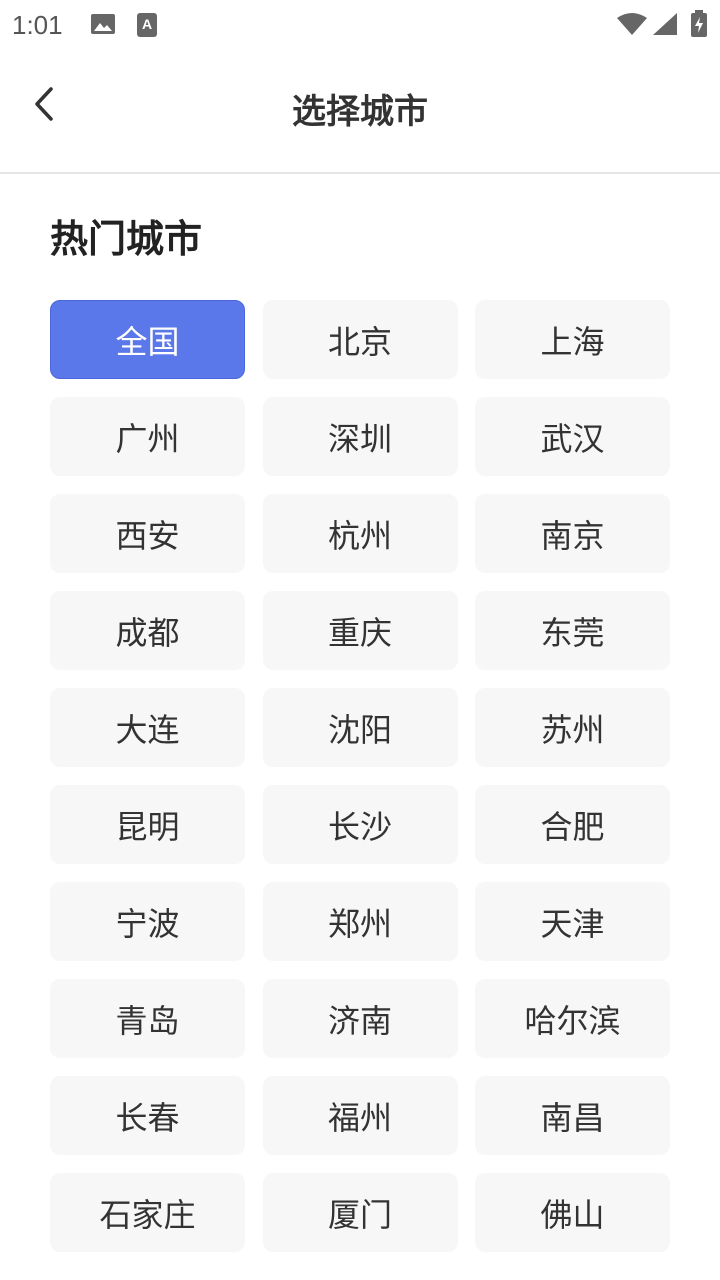 The width and height of the screenshot is (720, 1280). I want to click on status-bar: 1:01 A, so click(360, 24).